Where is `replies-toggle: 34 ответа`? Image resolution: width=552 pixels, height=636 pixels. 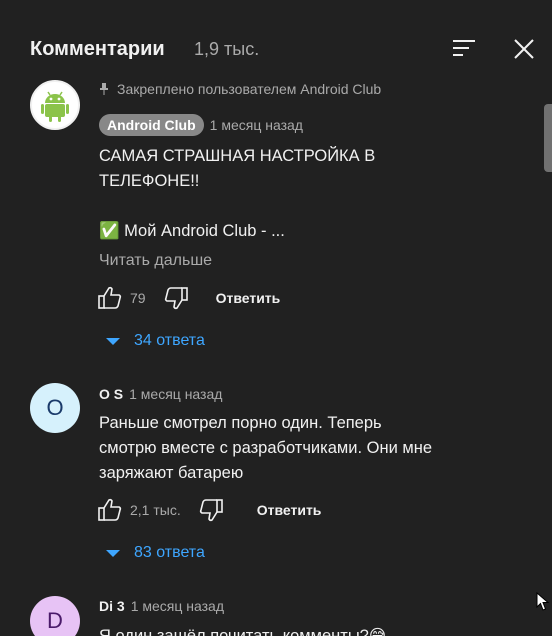 replies-toggle: 34 ответа is located at coordinates (155, 341).